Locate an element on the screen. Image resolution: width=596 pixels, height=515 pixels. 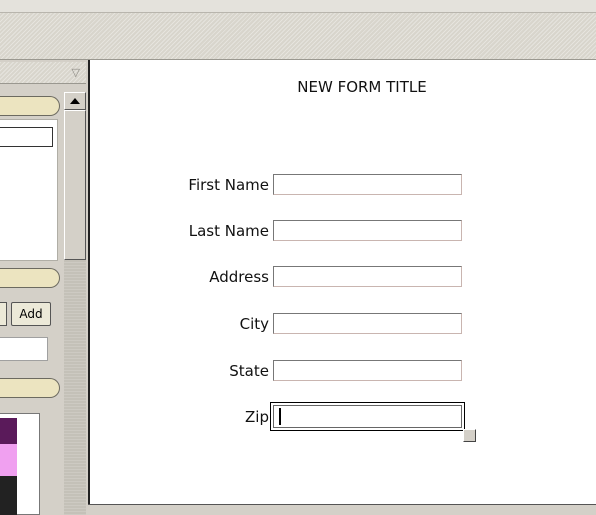
address-label: Address is located at coordinates (239, 277).